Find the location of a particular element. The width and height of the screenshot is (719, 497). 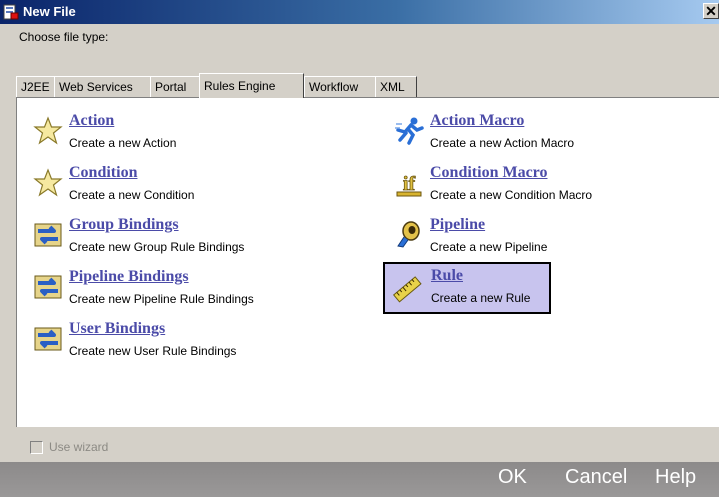

item-action: Action Create a new Action is located at coordinates (171, 132).